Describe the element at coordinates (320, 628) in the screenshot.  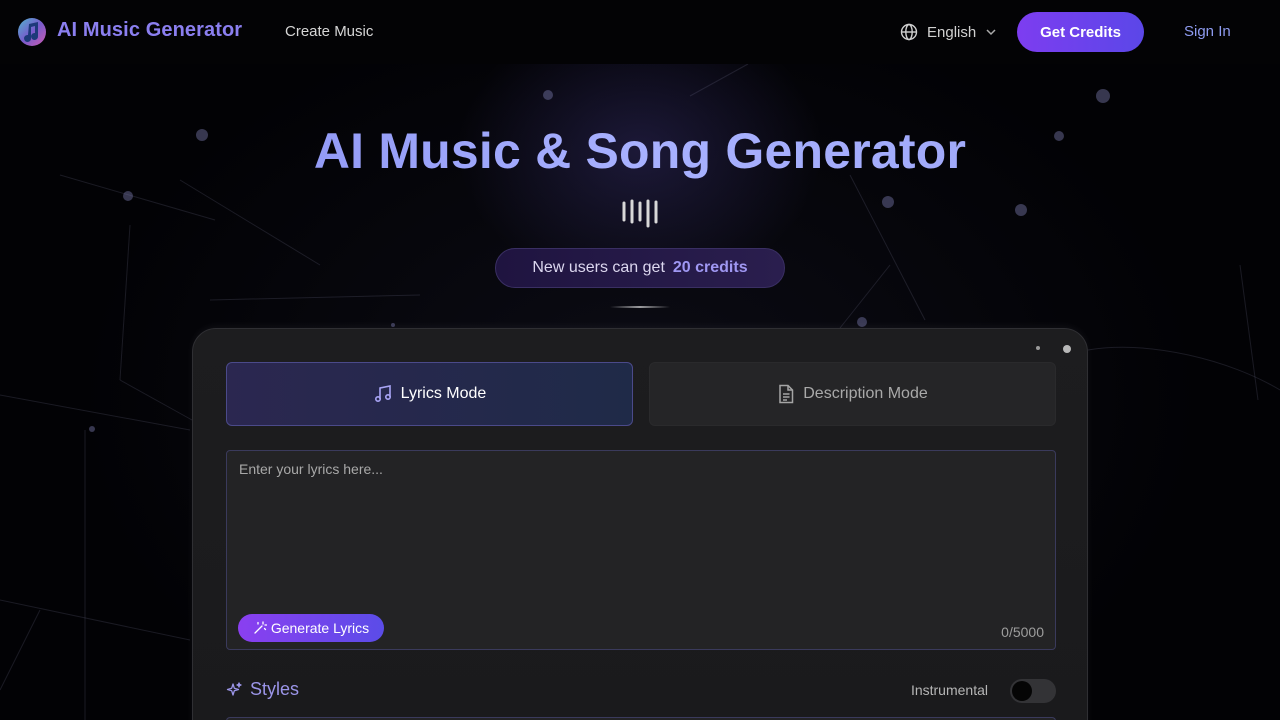
I see `generate-lyrics-label: Generate Lyrics` at that location.